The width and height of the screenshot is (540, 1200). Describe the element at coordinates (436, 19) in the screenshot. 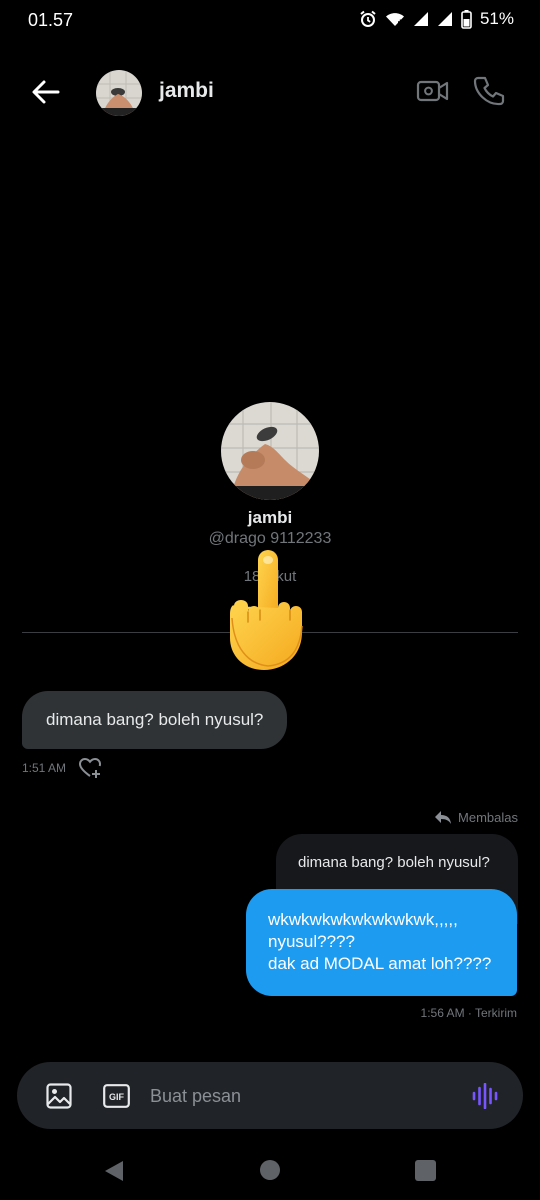

I see `status-icons: 51%` at that location.